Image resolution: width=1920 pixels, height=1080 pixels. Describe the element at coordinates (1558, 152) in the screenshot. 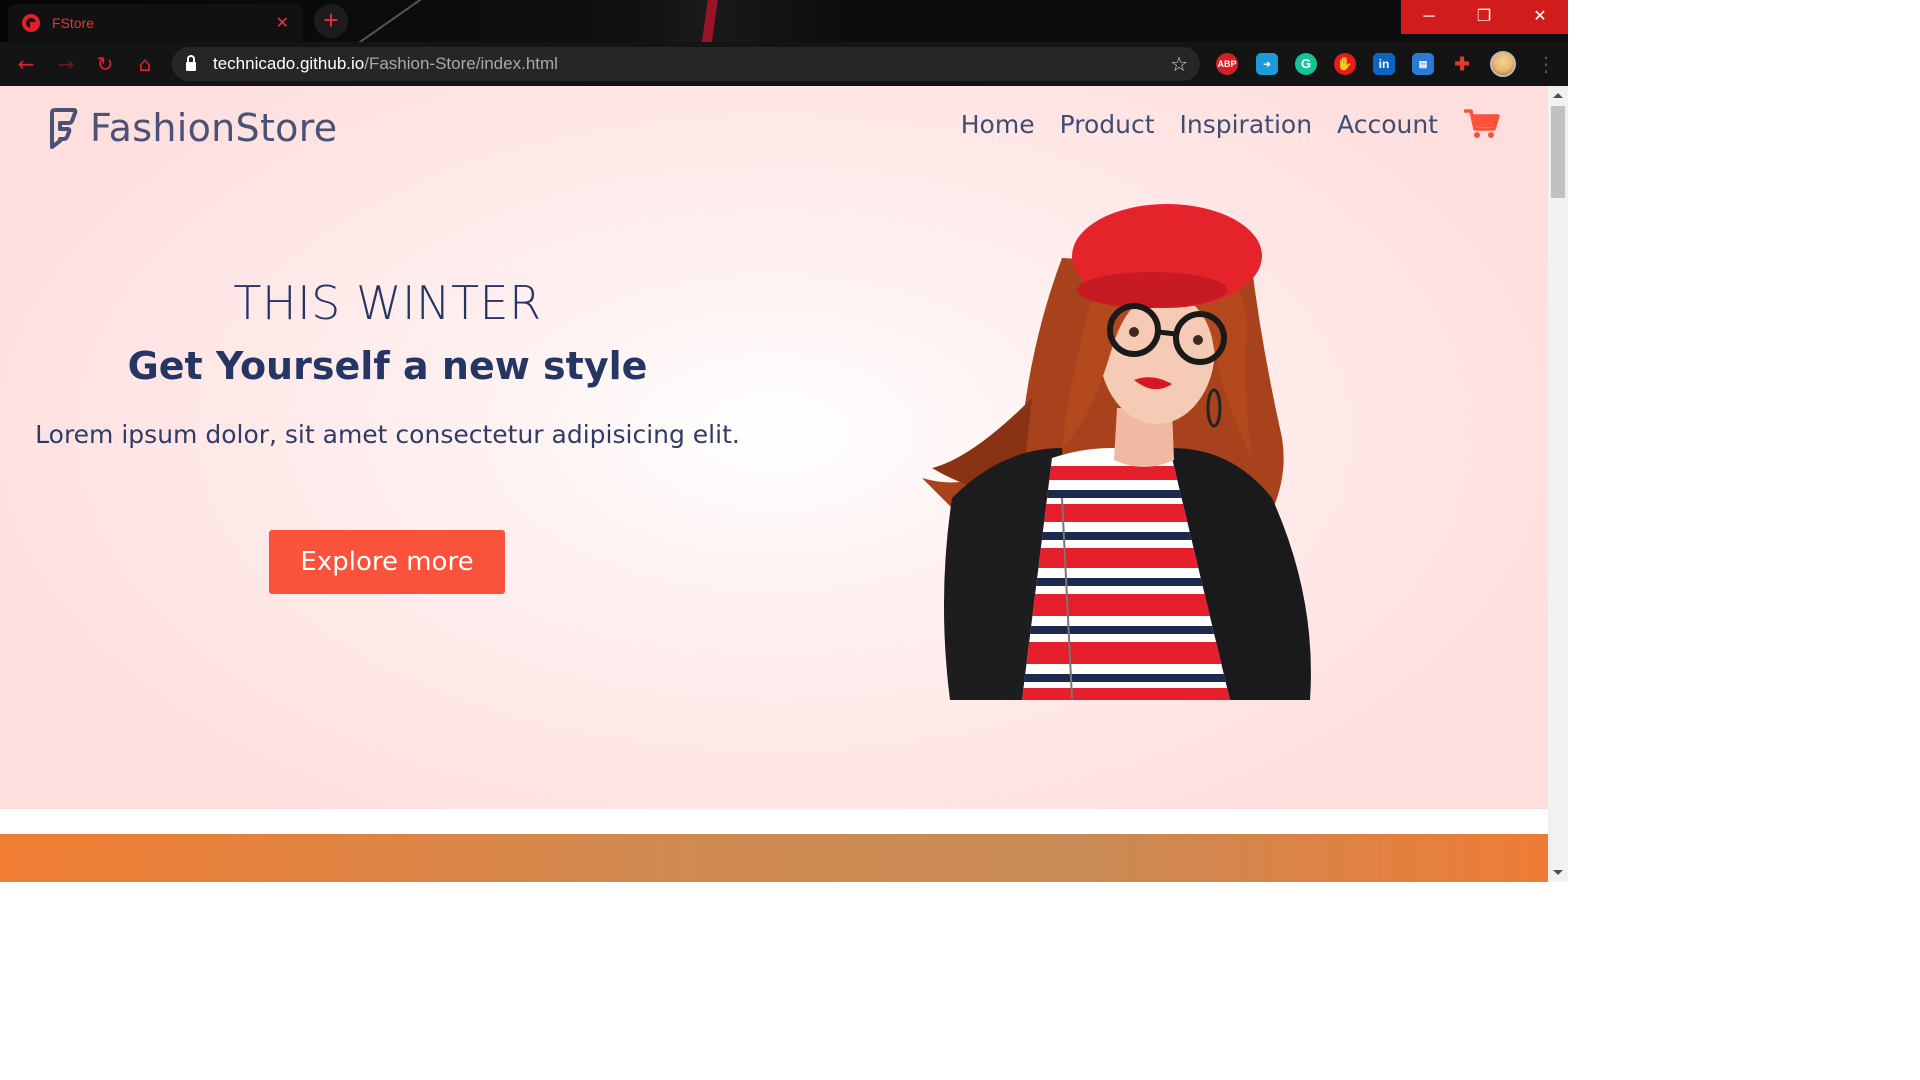

I see `scroll-thumb` at that location.